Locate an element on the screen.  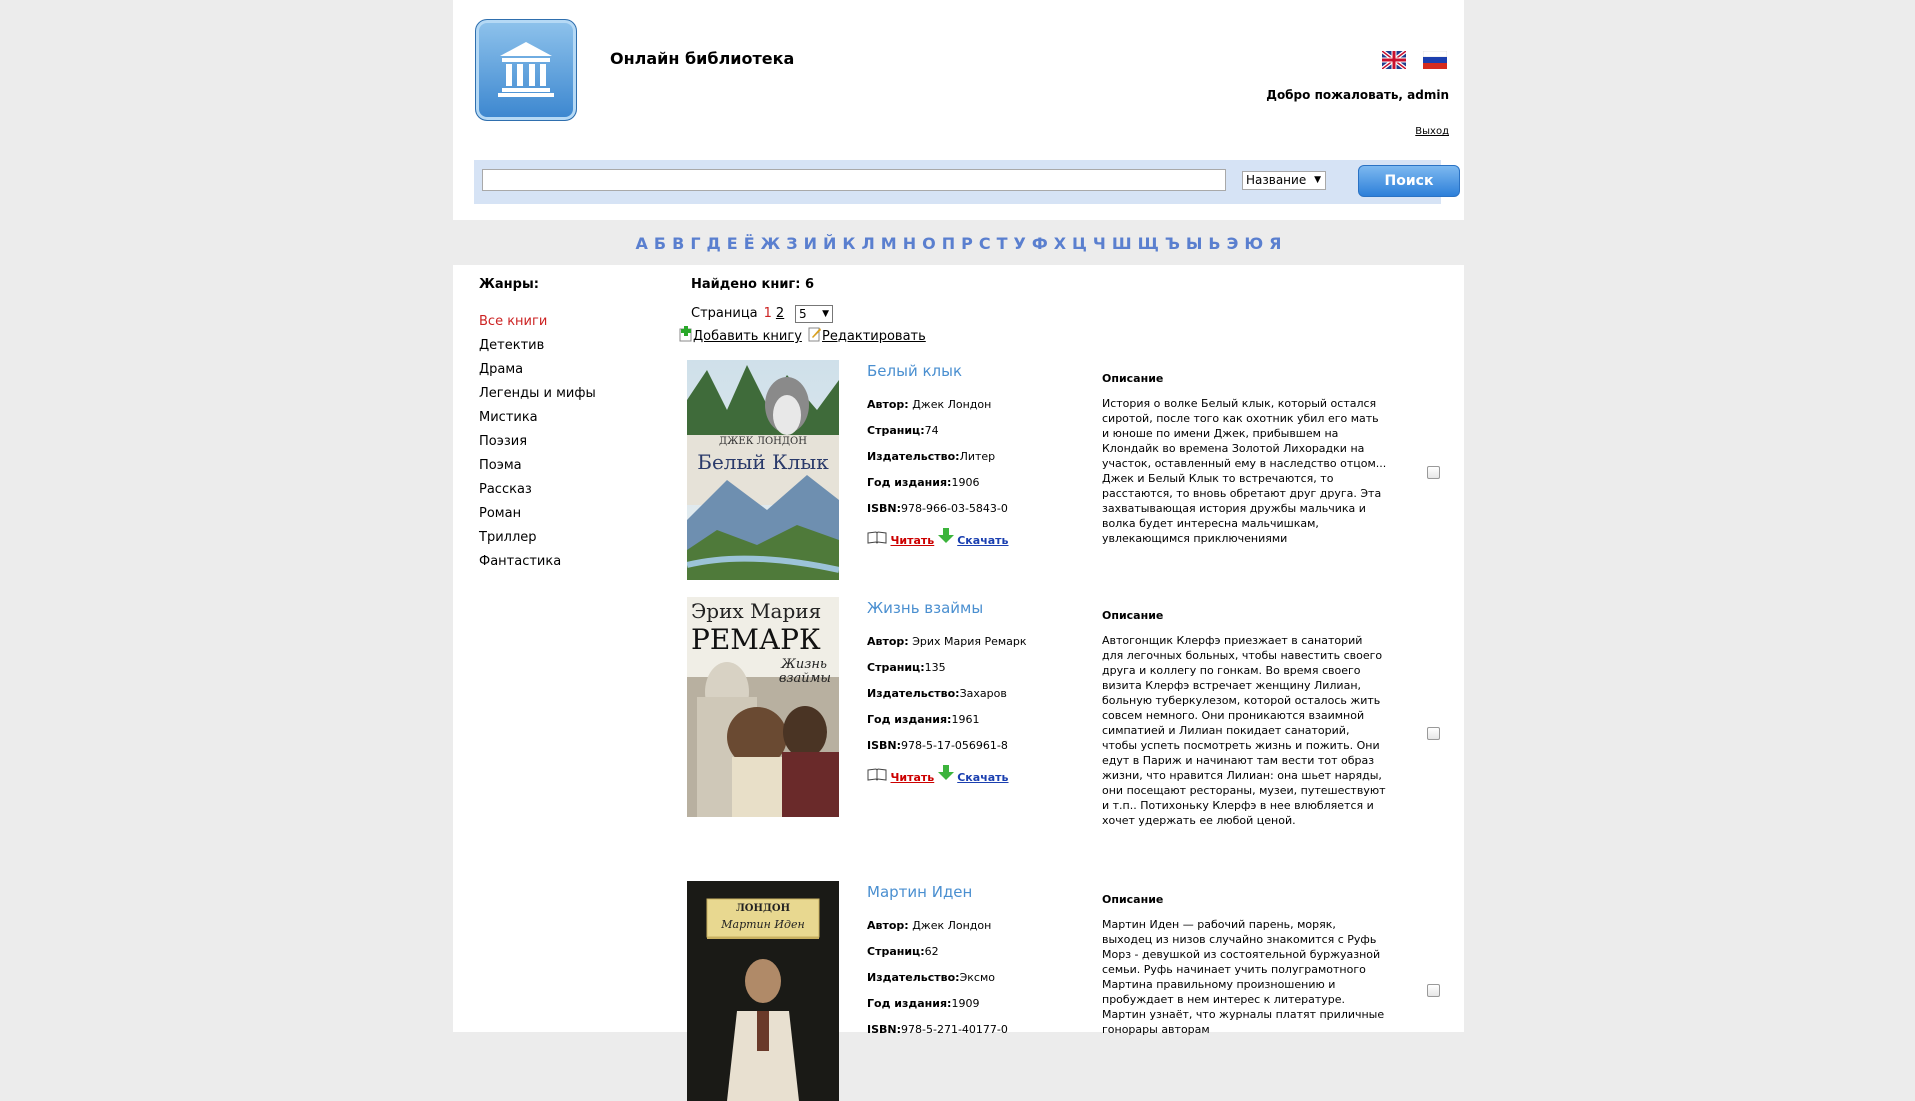
cover-author-last: РЕМАРК is located at coordinates (756, 639).